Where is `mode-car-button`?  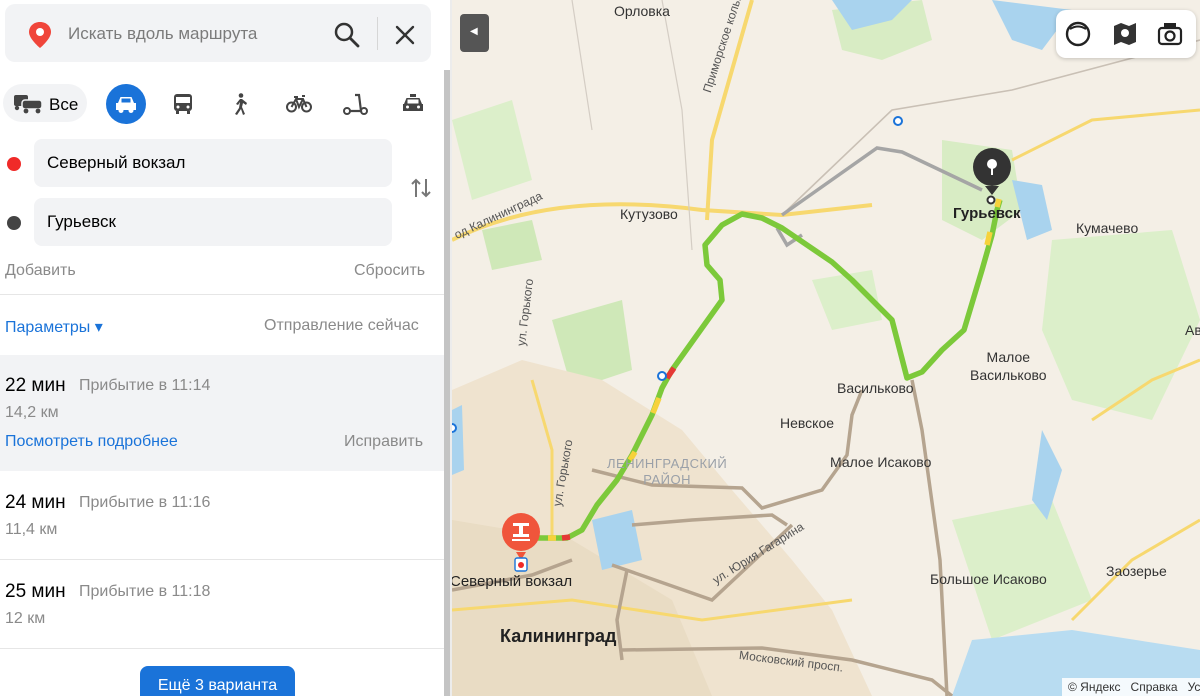
mode-car-button is located at coordinates (126, 104).